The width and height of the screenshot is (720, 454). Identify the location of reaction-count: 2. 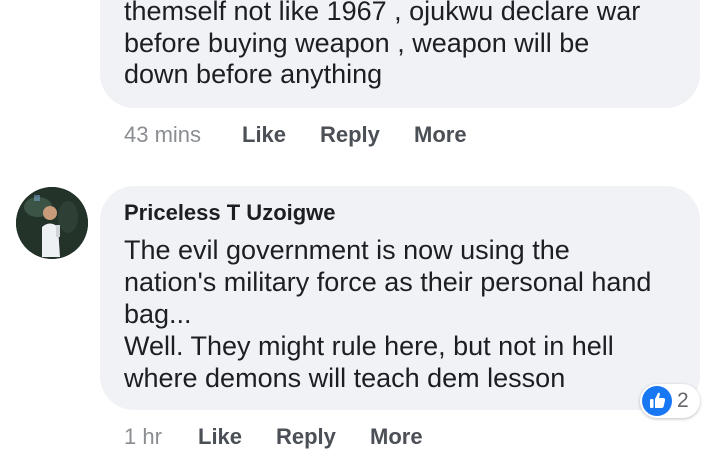
(683, 400).